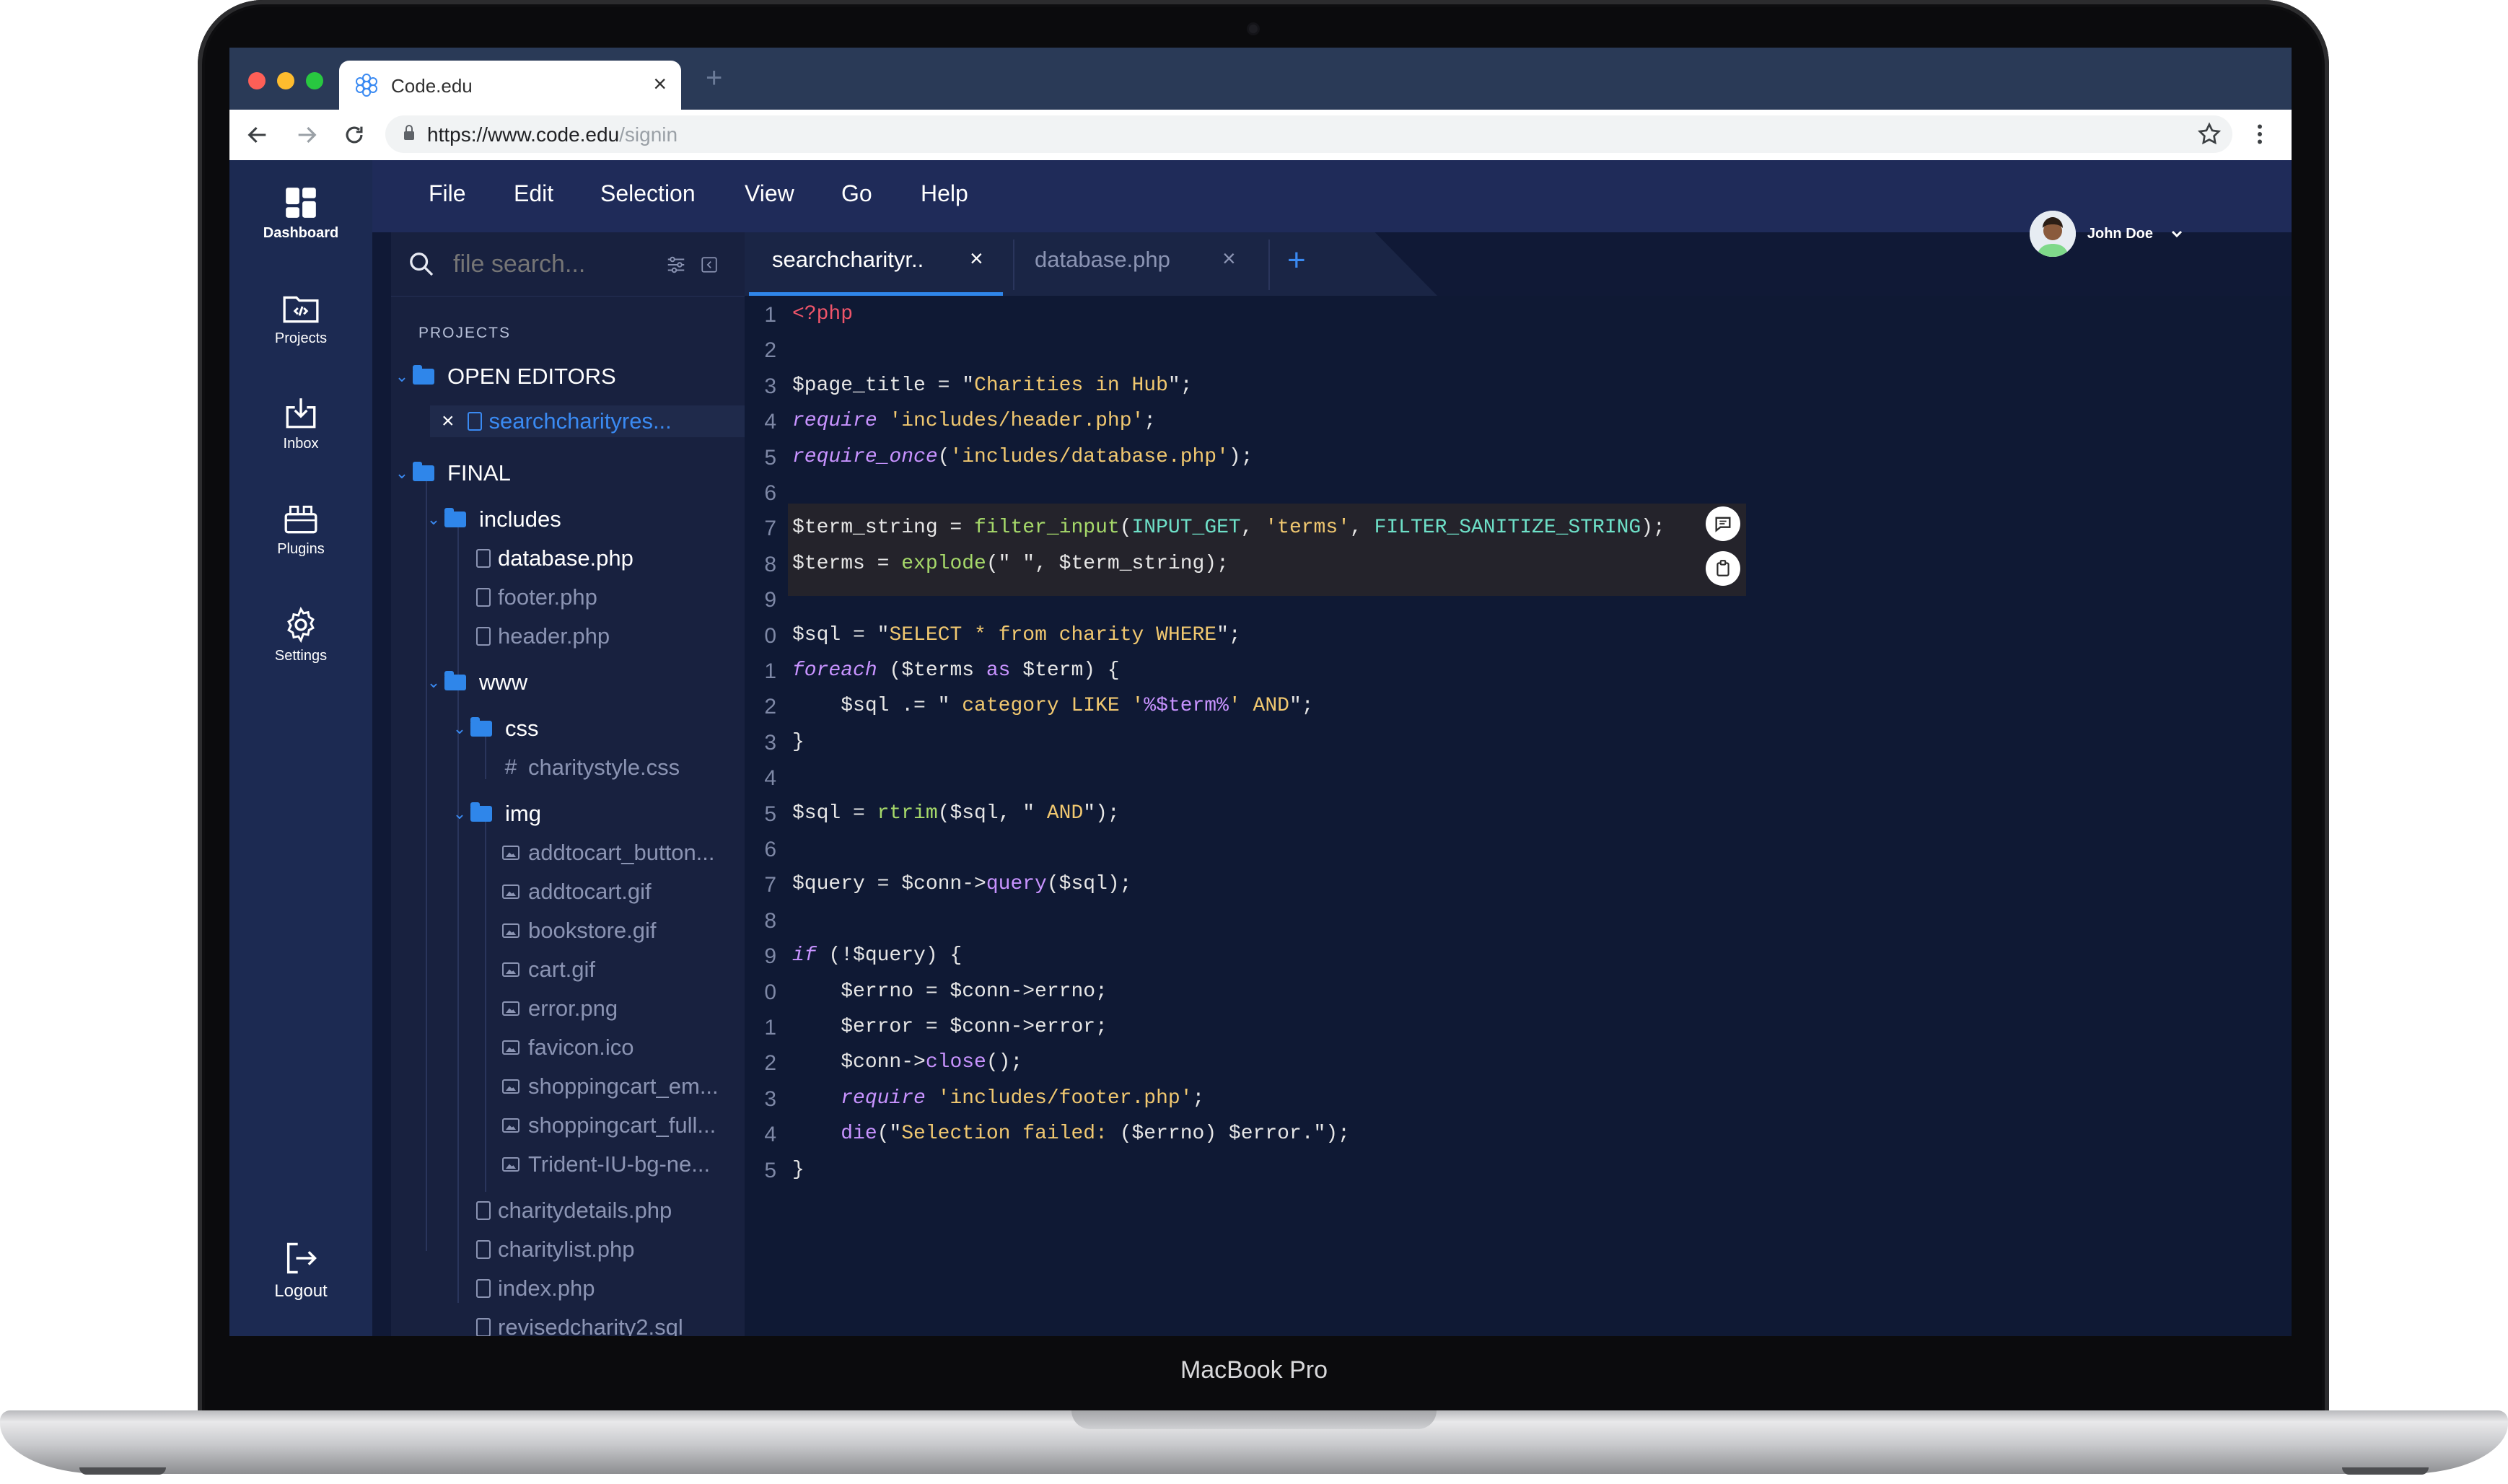  What do you see at coordinates (714, 78) in the screenshot?
I see `new-tab-button: +` at bounding box center [714, 78].